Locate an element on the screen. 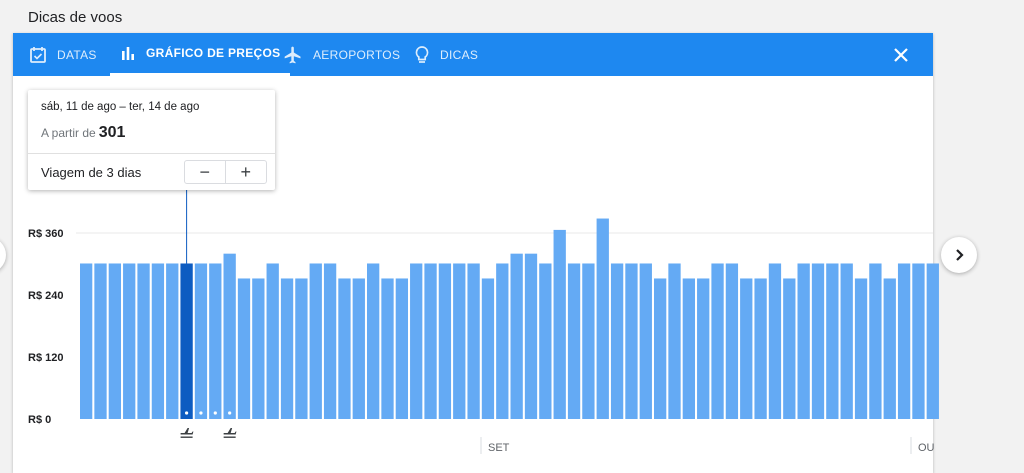 The height and width of the screenshot is (473, 1024). from-label: A partir de is located at coordinates (68, 133).